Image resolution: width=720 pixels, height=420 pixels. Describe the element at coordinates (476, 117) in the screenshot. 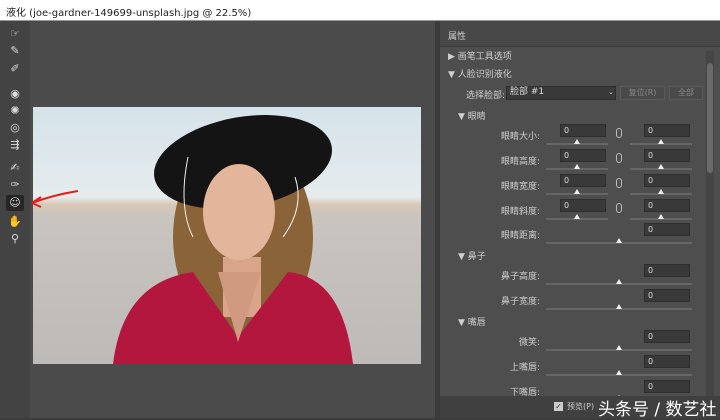

I see `eyes-section-label: 眼睛` at that location.